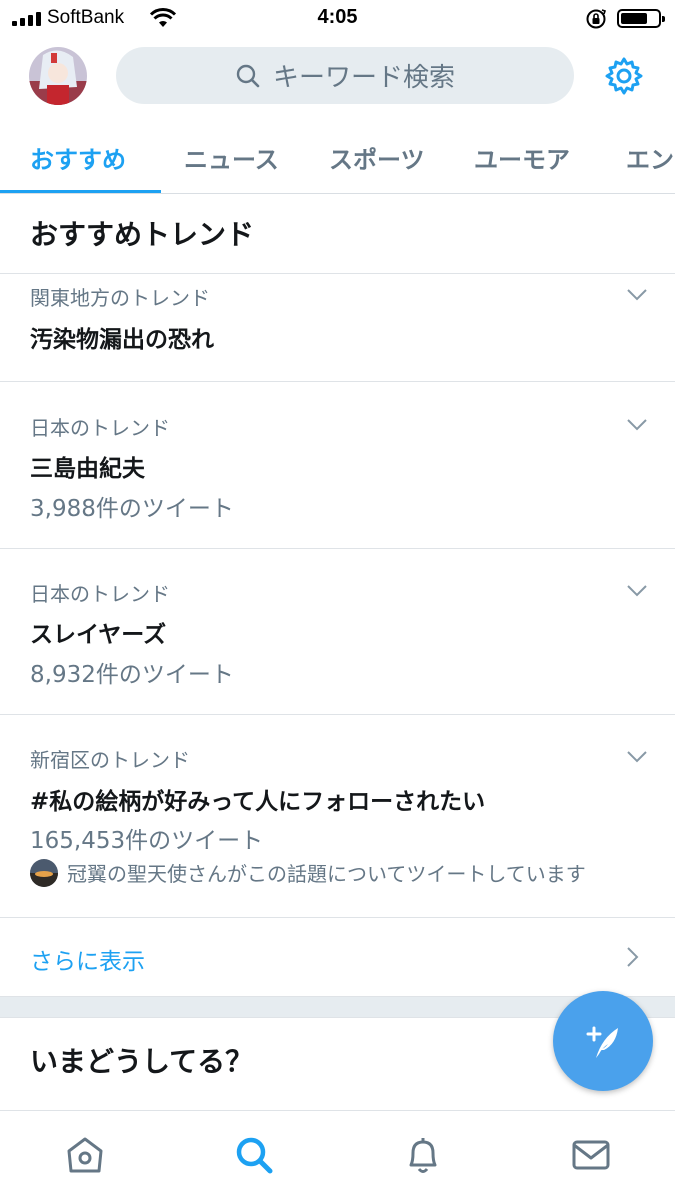 The image size is (675, 1200). What do you see at coordinates (142, 1061) in the screenshot?
I see `whats-happening-title: いまどうしてる？` at bounding box center [142, 1061].